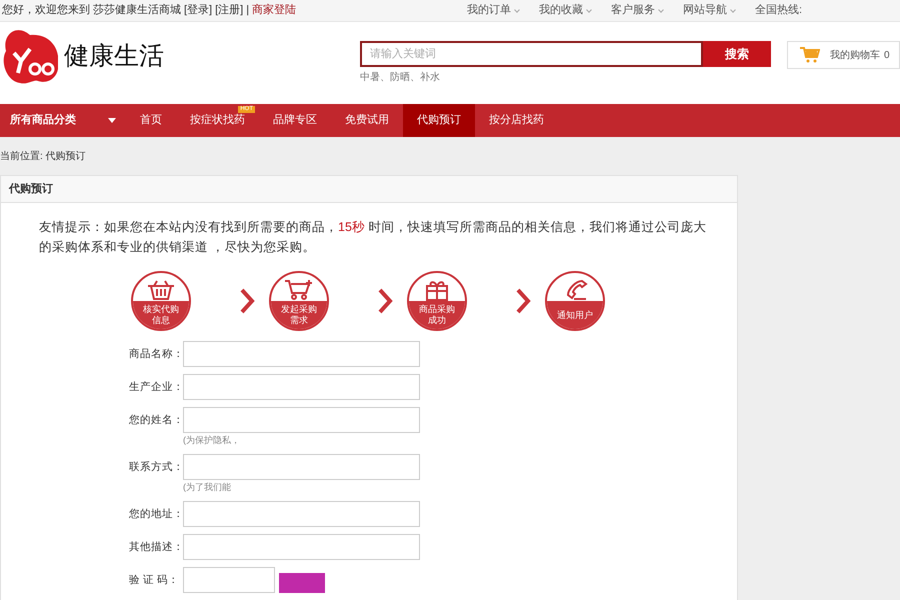 The image size is (900, 600). Describe the element at coordinates (161, 315) in the screenshot. I see `step-label: 核实代购信息` at that location.